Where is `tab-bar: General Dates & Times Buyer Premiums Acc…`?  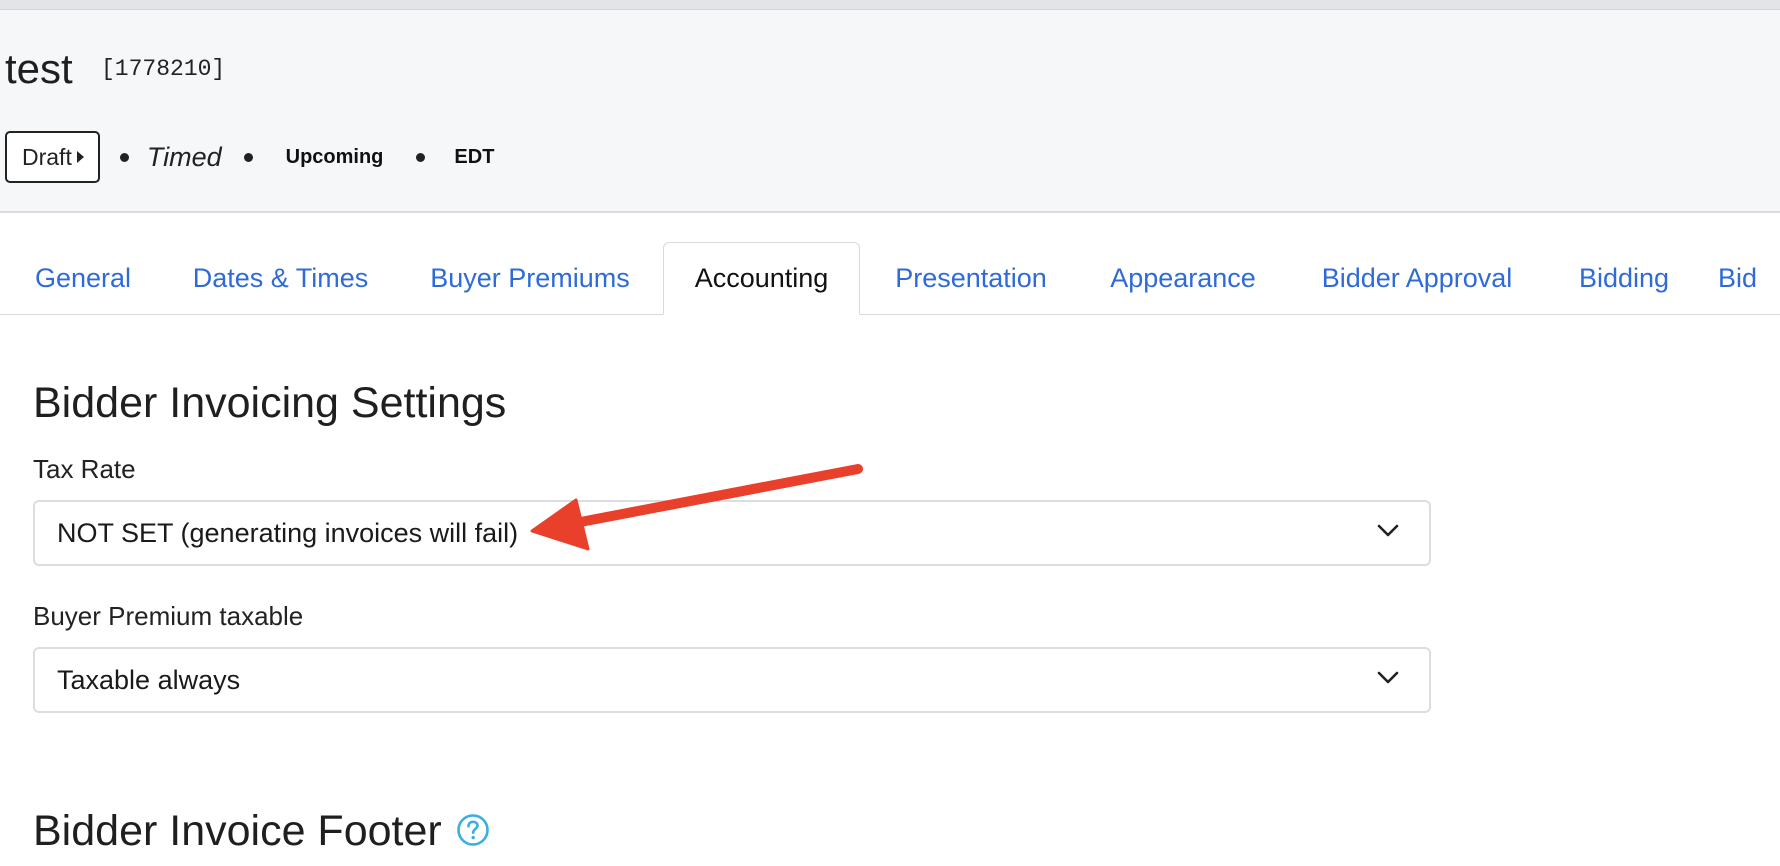 tab-bar: General Dates & Times Buyer Premiums Acc… is located at coordinates (890, 278).